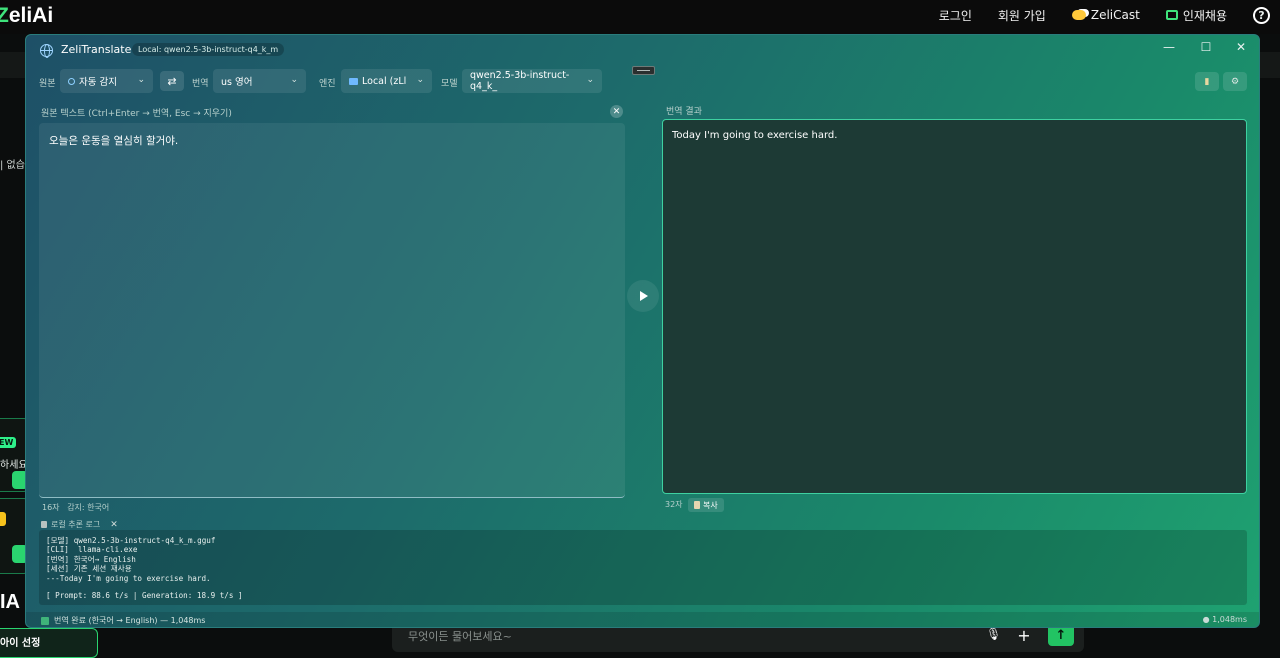  What do you see at coordinates (674, 504) in the screenshot?
I see `output-char-count: 32자` at bounding box center [674, 504].